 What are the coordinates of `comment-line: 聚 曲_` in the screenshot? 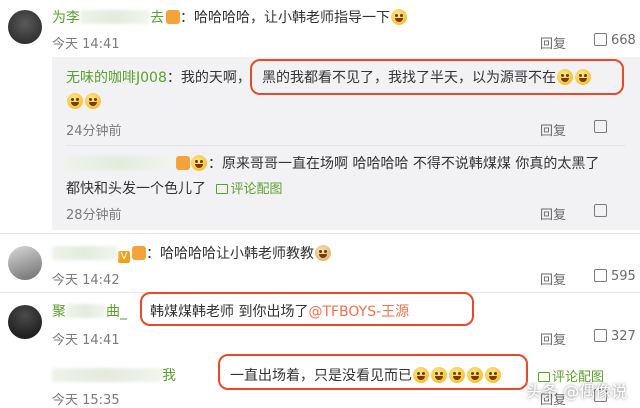 It's located at (89, 311).